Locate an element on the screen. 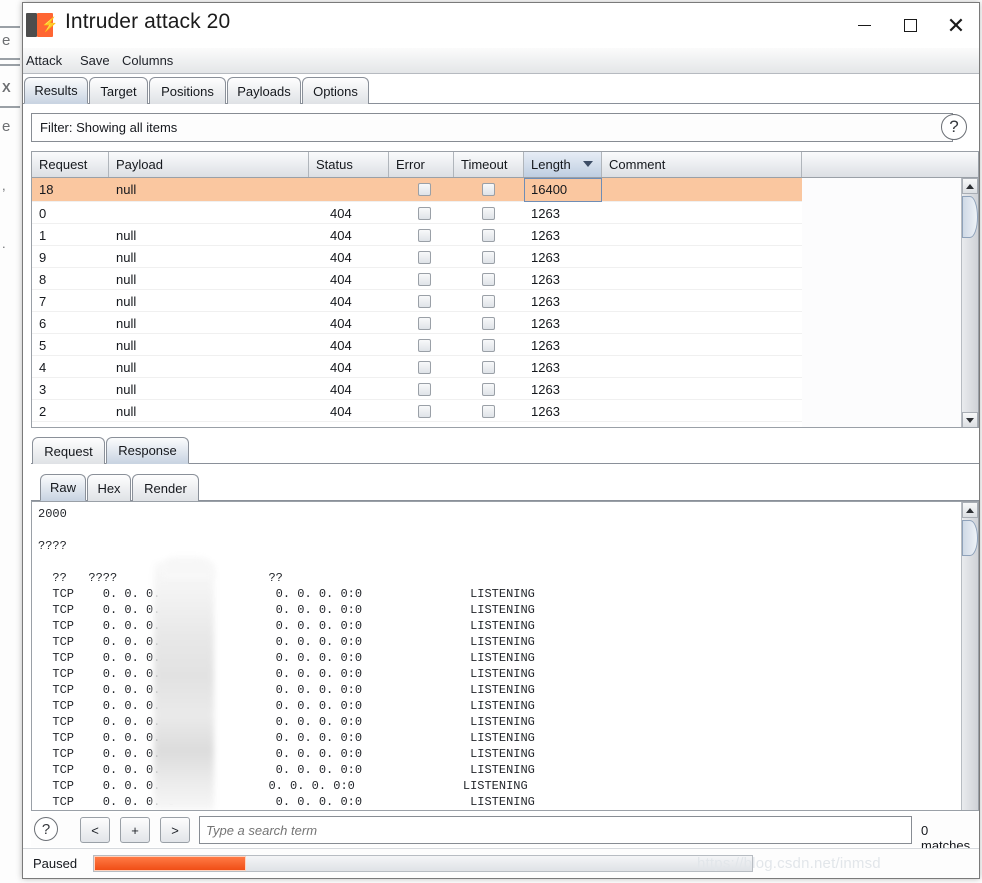 The height and width of the screenshot is (883, 982). results-scroll-thumb is located at coordinates (970, 217).